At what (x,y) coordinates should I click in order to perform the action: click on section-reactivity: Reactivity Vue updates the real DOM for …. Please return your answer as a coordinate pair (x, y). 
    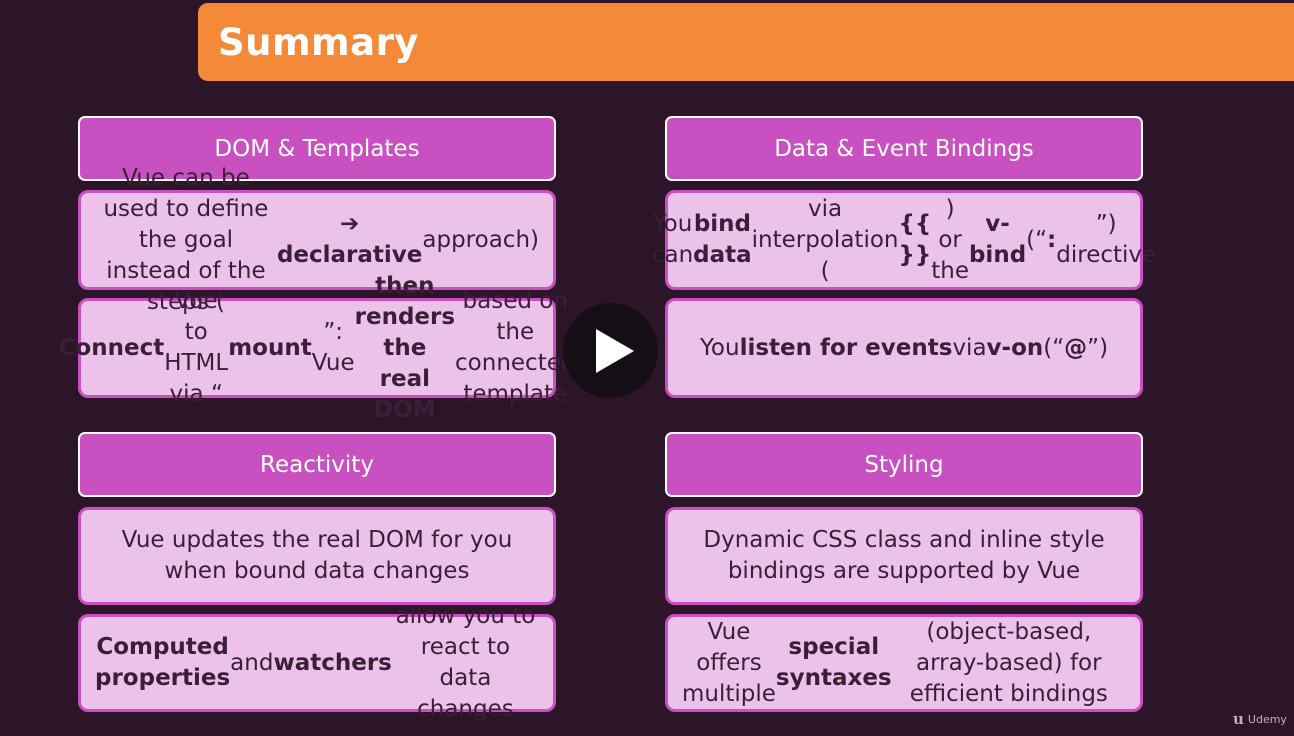
    Looking at the image, I should click on (317, 577).